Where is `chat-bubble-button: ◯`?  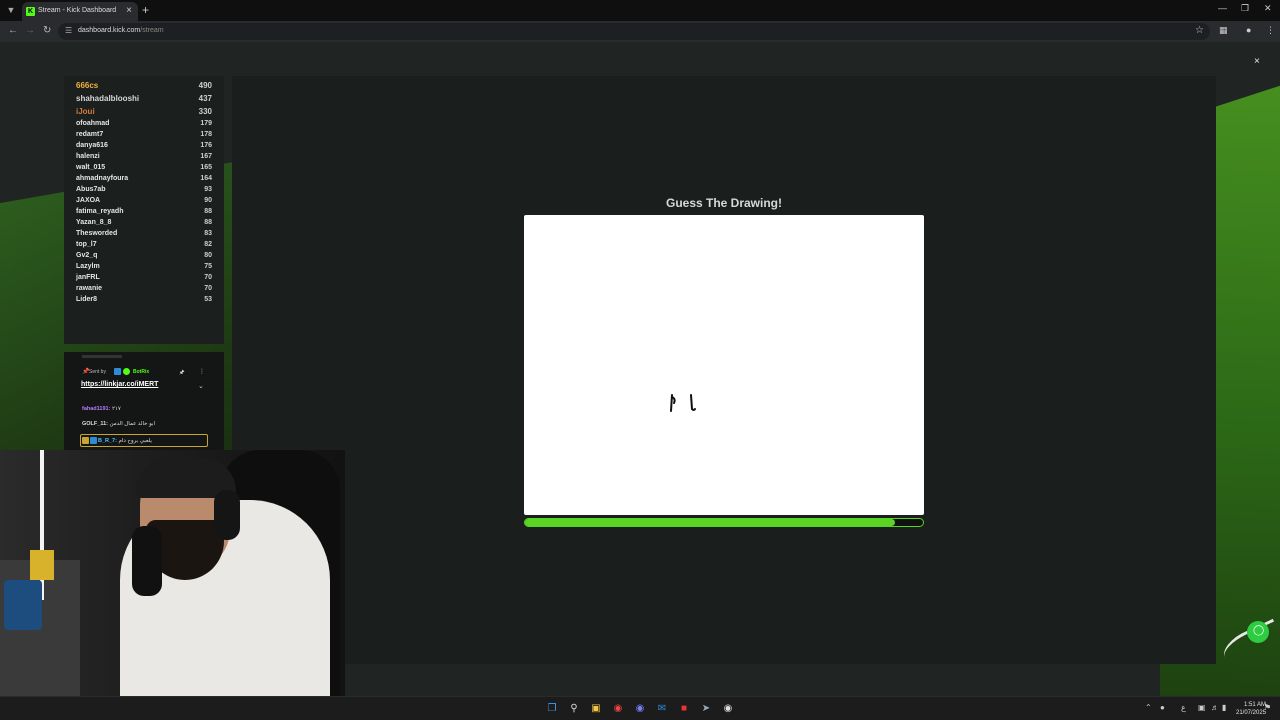
chat-bubble-button: ◯ is located at coordinates (1258, 632).